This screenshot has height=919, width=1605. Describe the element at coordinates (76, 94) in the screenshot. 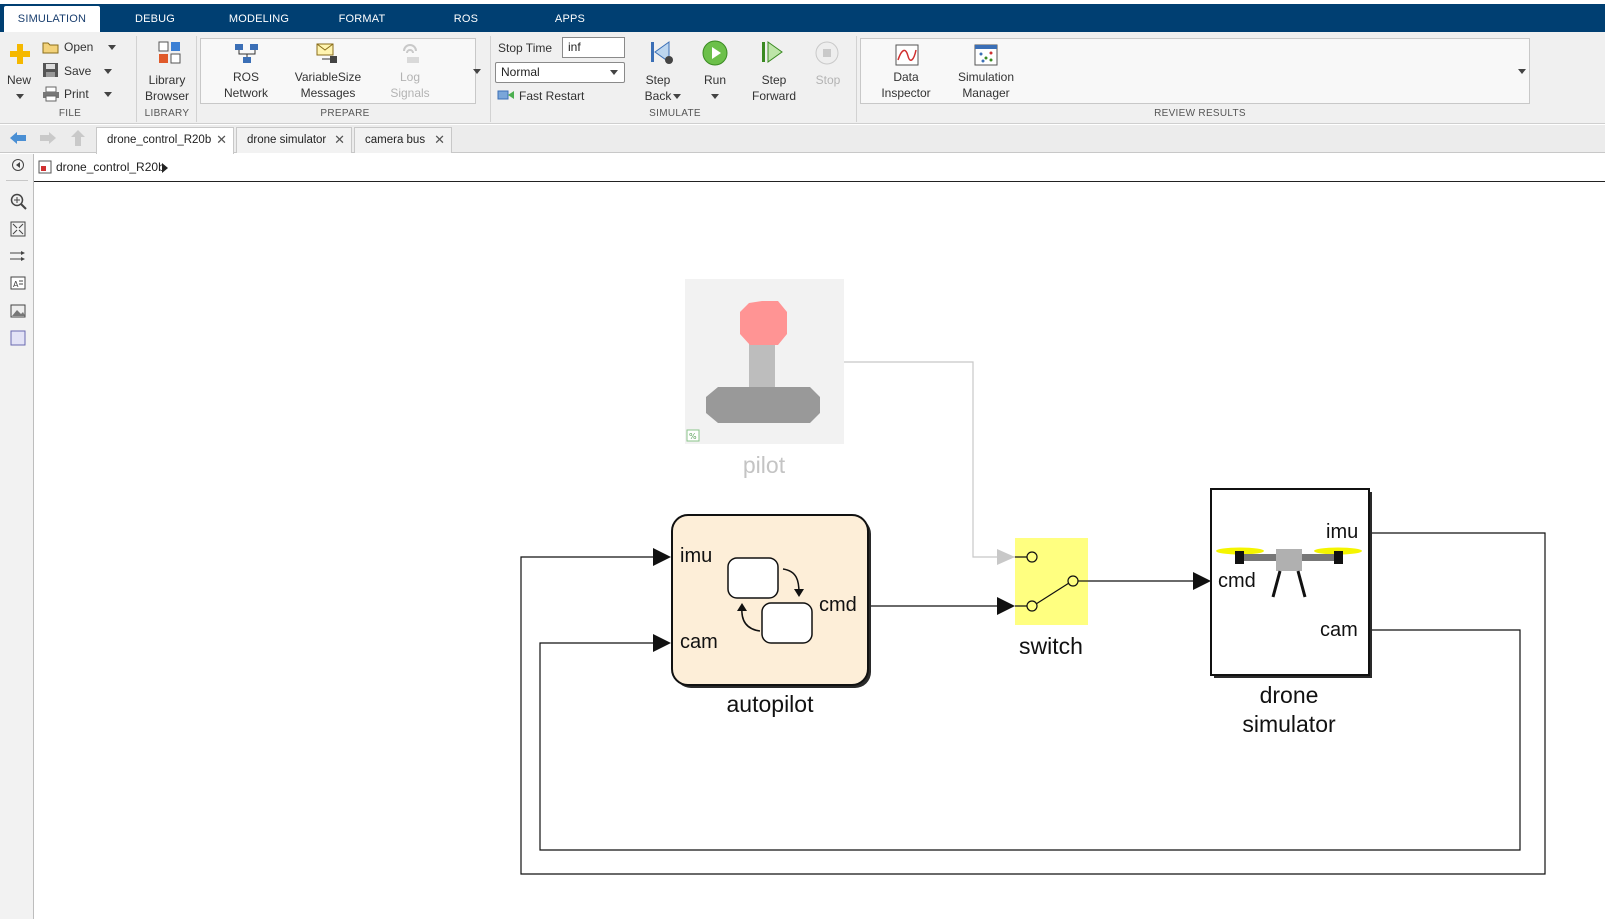

I see `print-button: Print` at that location.